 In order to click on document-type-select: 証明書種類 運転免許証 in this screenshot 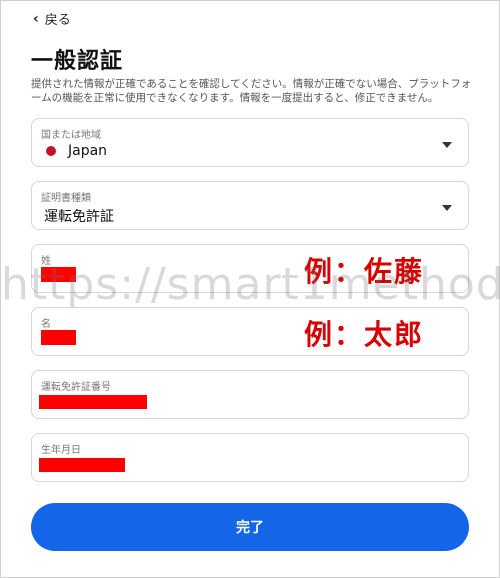, I will do `click(250, 205)`.